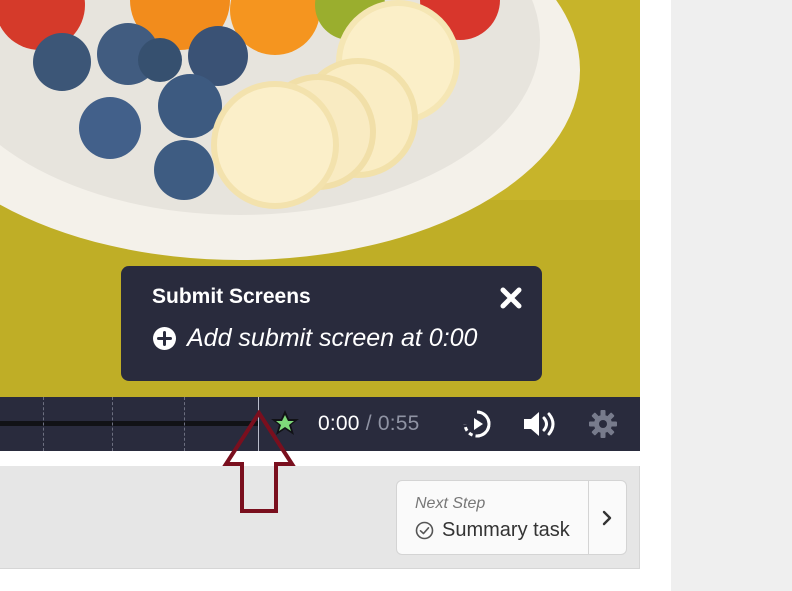 The height and width of the screenshot is (591, 792). Describe the element at coordinates (231, 296) in the screenshot. I see `tooltip-title: Submit Screens` at that location.